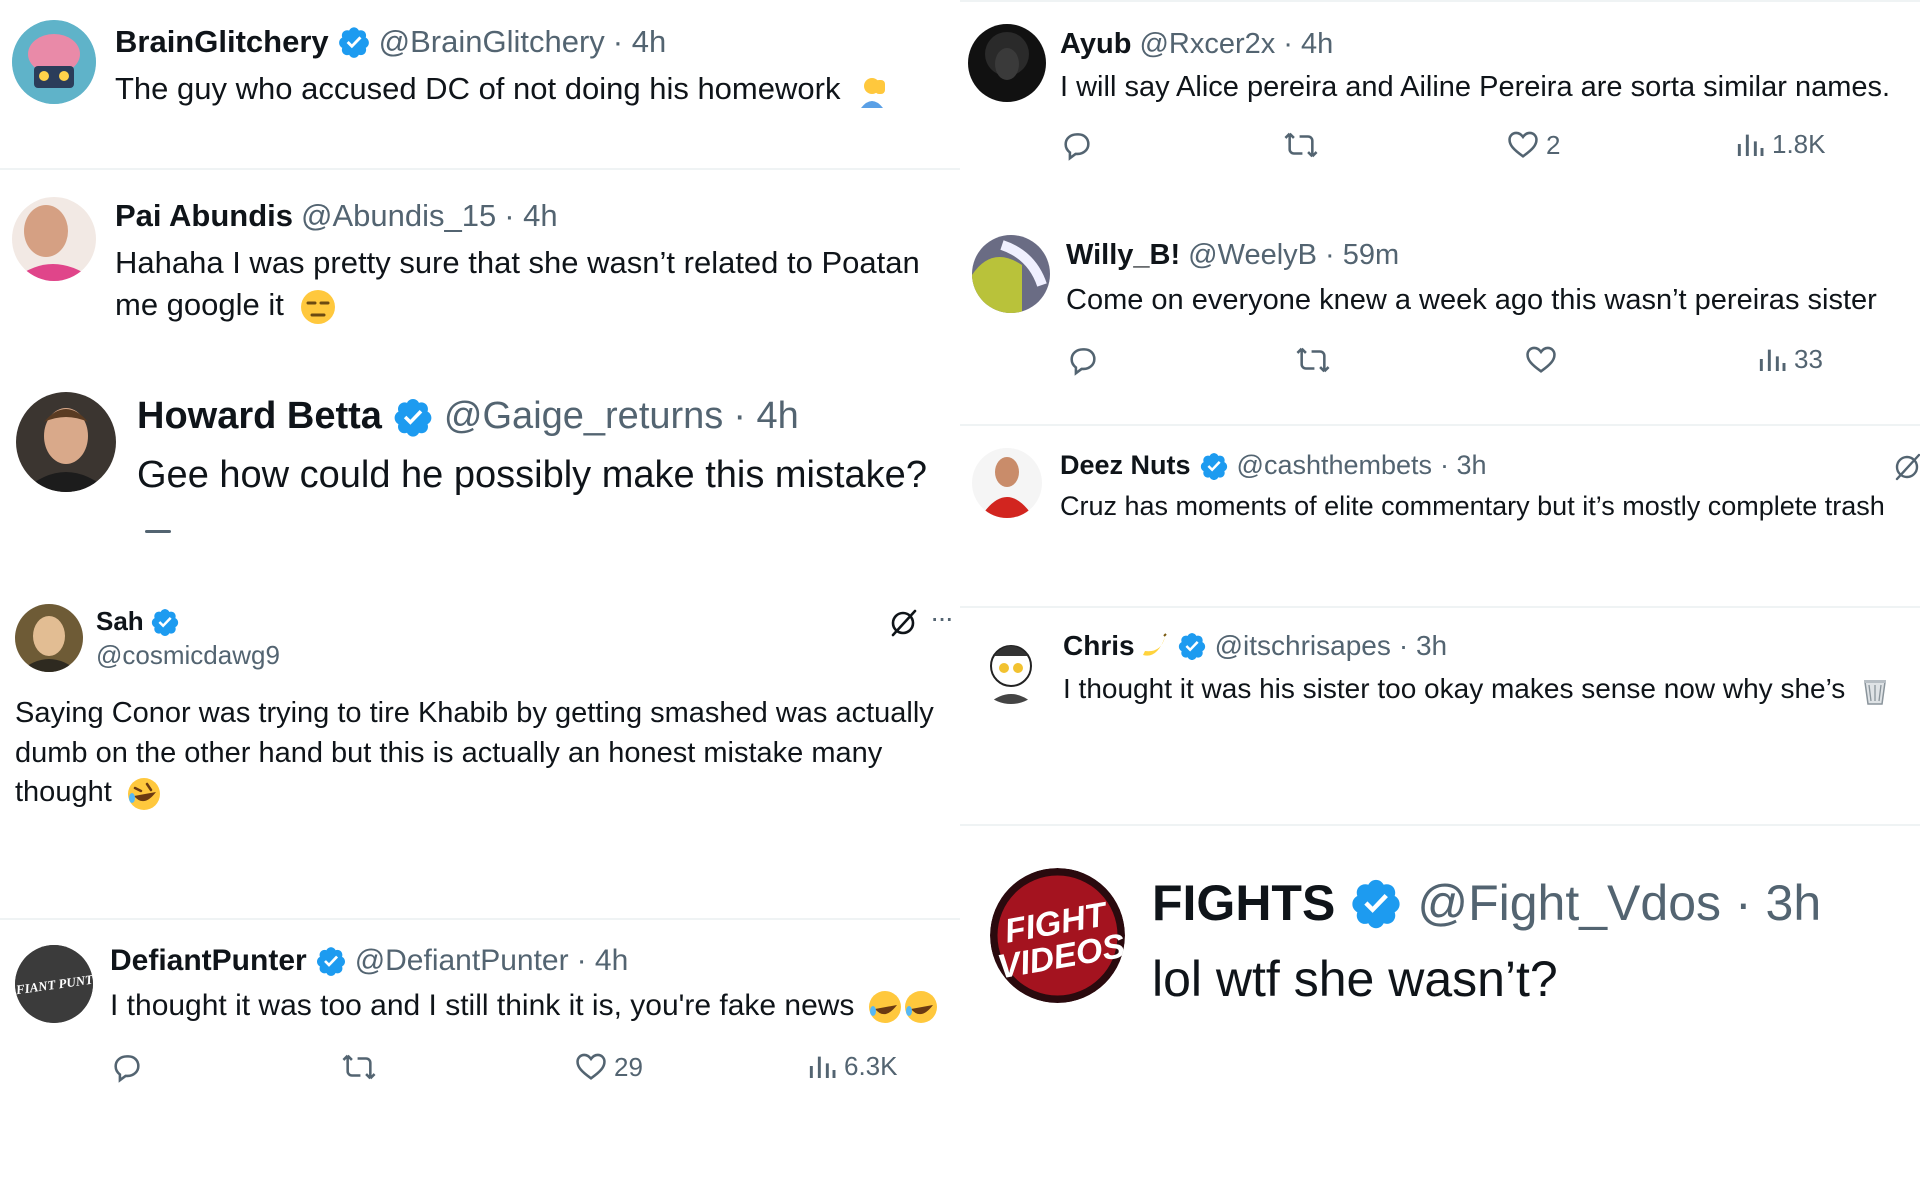 The width and height of the screenshot is (1920, 1200). What do you see at coordinates (1243, 903) in the screenshot?
I see `display-name: FIGHTS` at bounding box center [1243, 903].